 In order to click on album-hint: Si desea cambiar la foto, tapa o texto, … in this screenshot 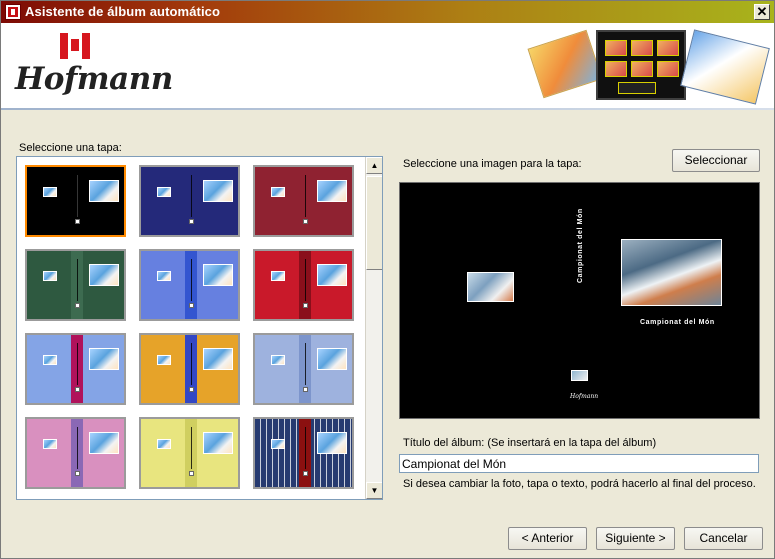, I will do `click(579, 484)`.